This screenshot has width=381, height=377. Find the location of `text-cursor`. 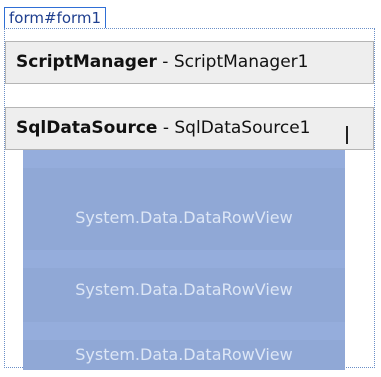

text-cursor is located at coordinates (347, 135).